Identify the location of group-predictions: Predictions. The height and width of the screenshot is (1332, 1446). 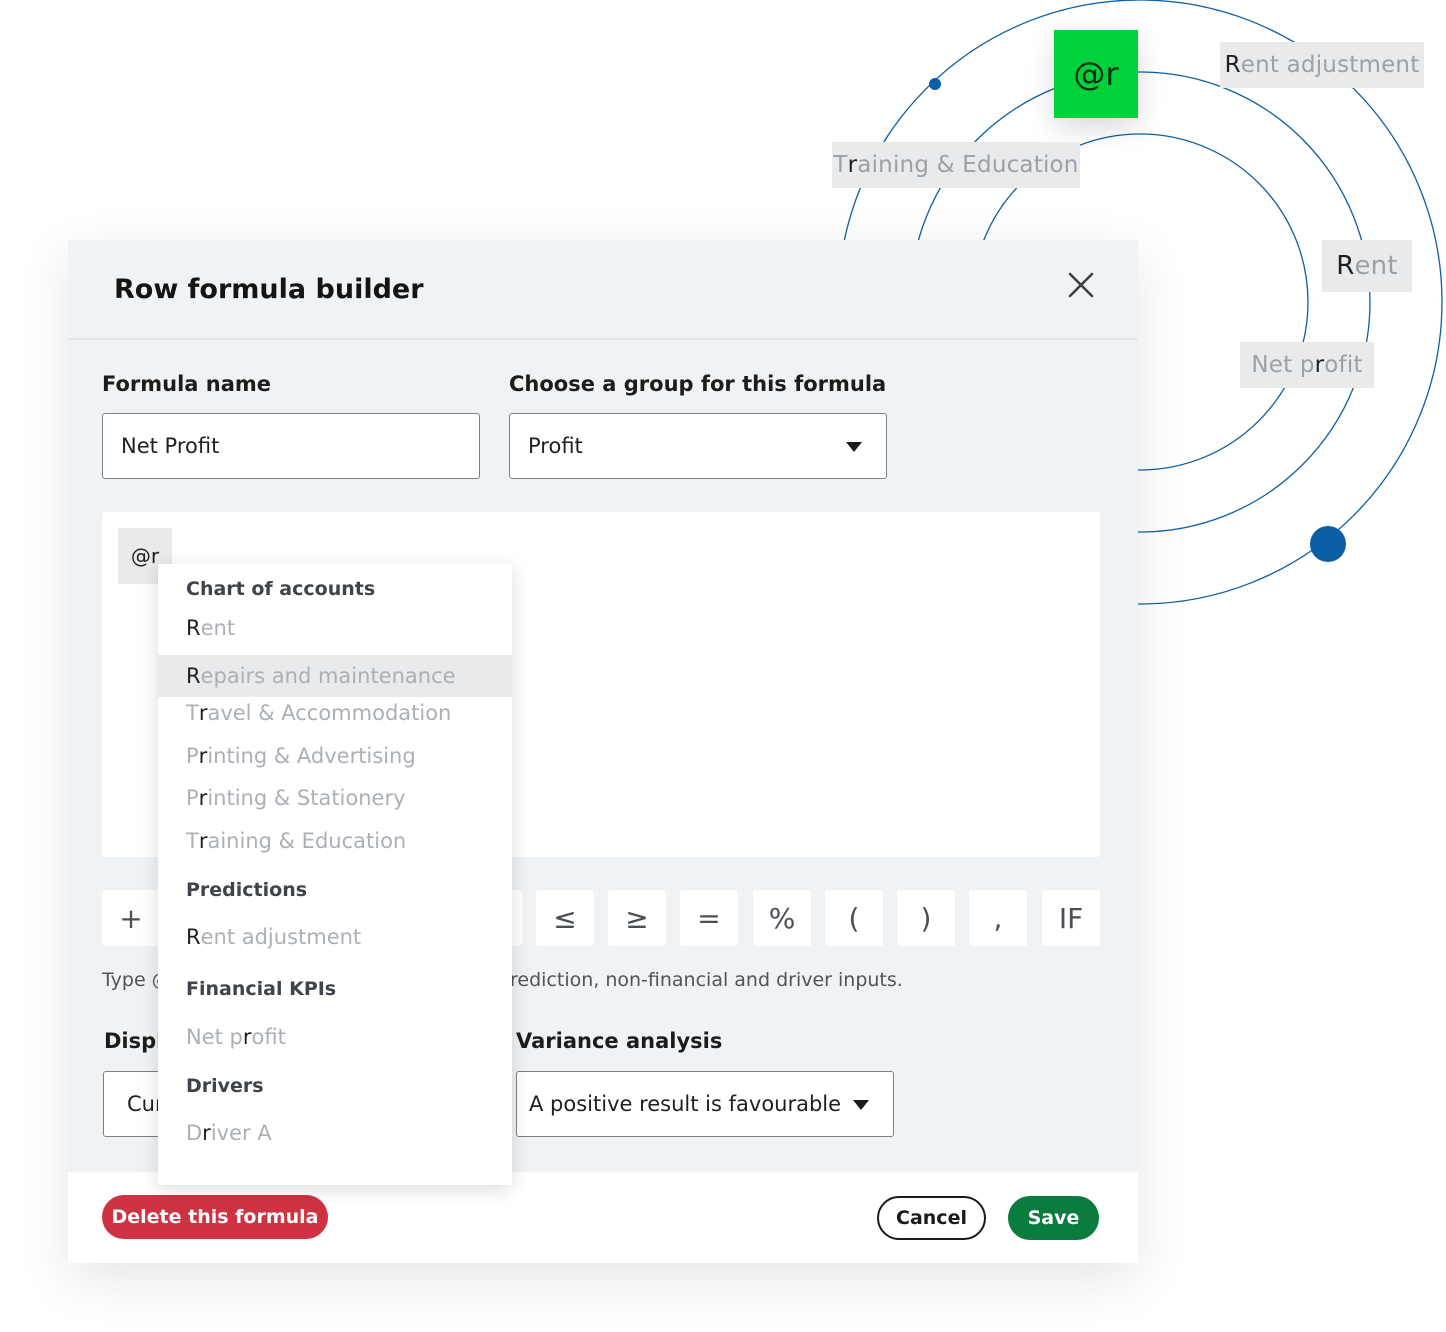
(247, 890).